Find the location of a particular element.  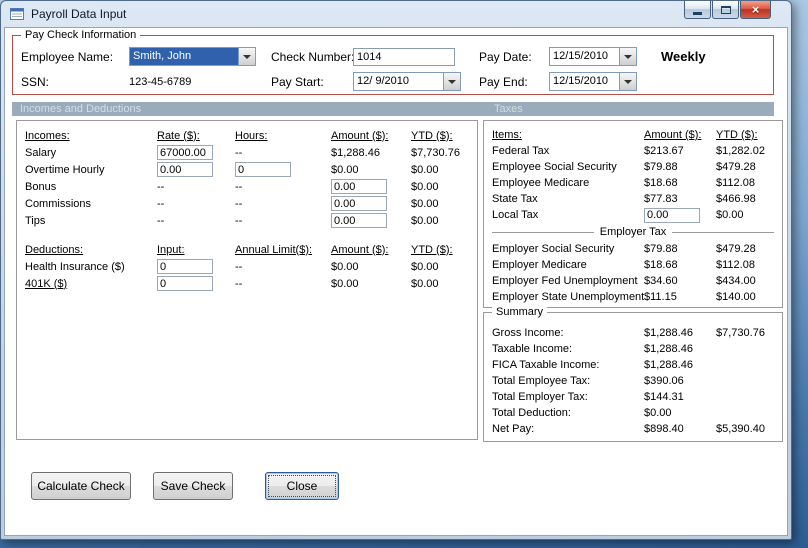

tax-amount: $11.15 is located at coordinates (660, 297).